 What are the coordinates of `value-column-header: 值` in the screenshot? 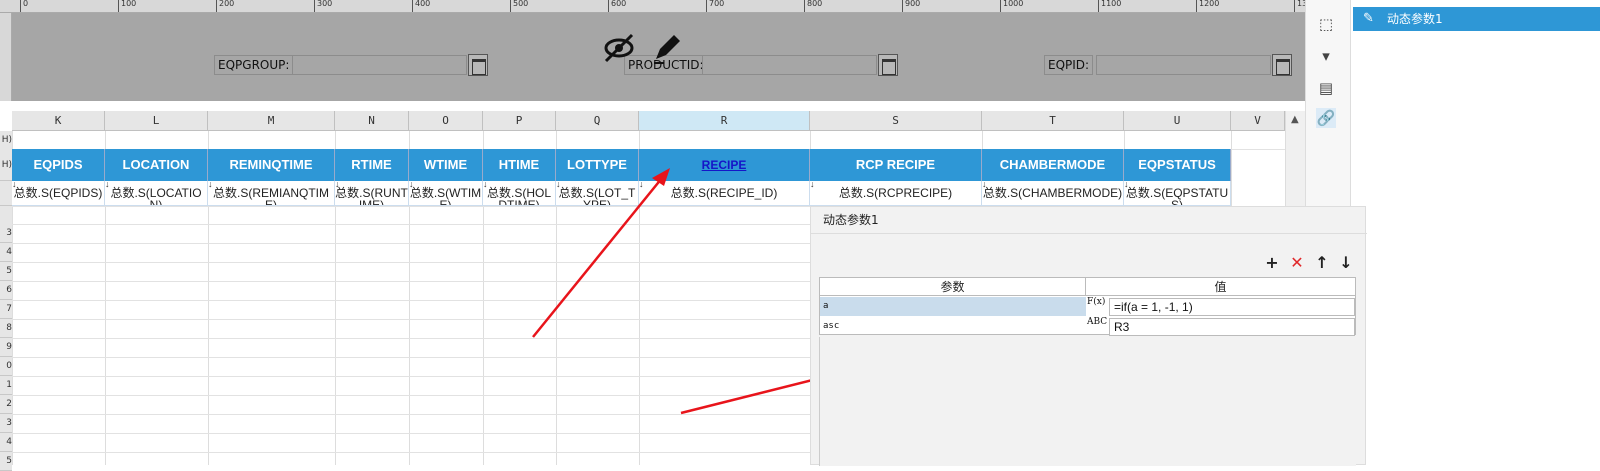 It's located at (1220, 287).